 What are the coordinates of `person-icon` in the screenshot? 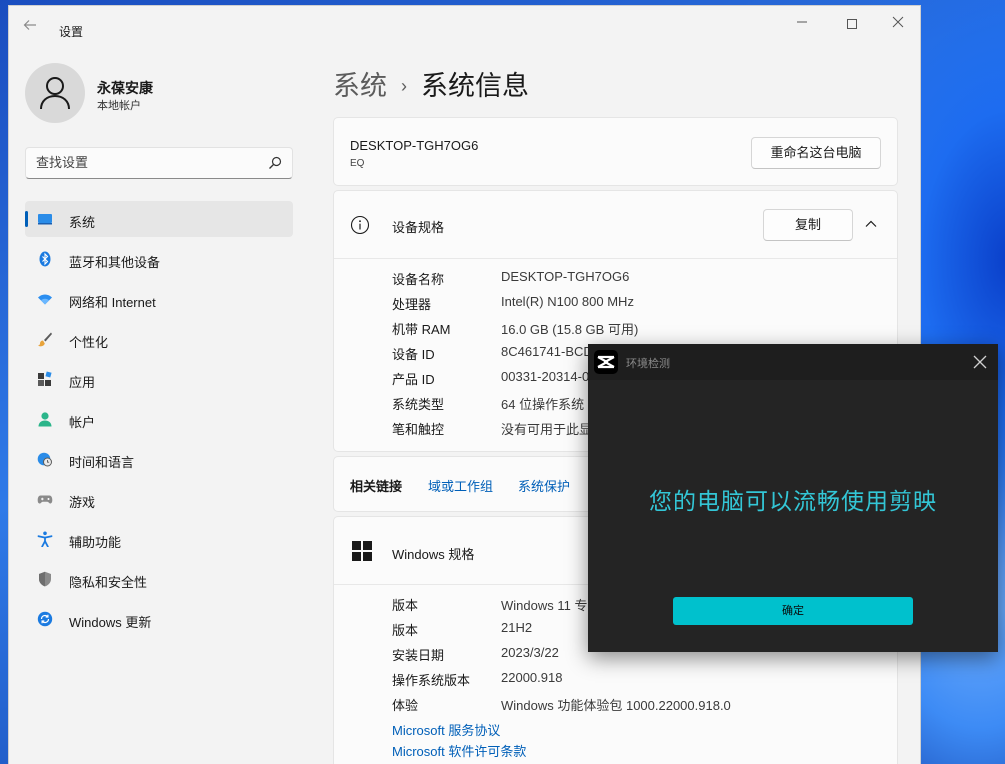 It's located at (55, 93).